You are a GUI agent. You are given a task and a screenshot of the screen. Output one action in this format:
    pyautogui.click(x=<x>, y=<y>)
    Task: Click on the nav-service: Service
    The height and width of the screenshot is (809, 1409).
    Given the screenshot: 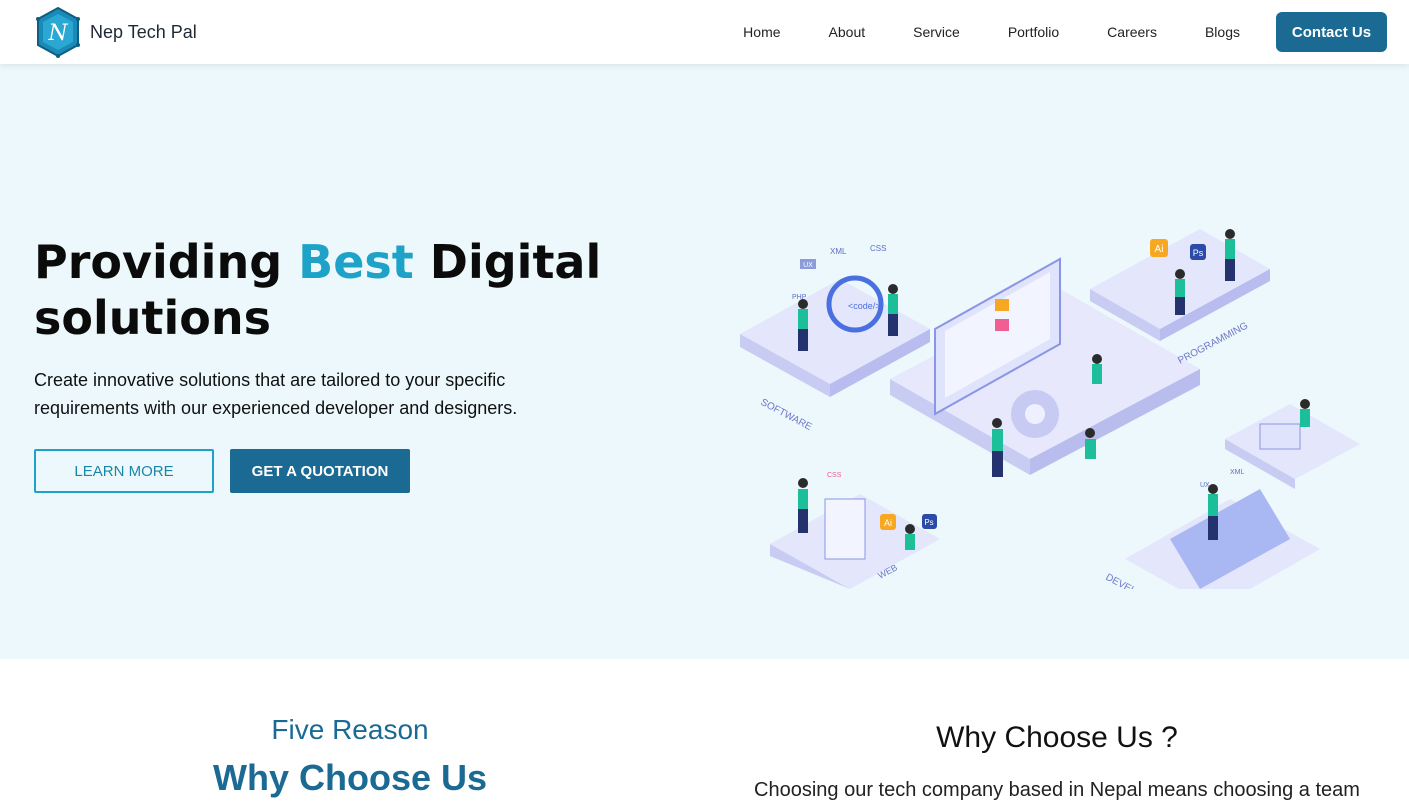 What is the action you would take?
    pyautogui.click(x=936, y=32)
    